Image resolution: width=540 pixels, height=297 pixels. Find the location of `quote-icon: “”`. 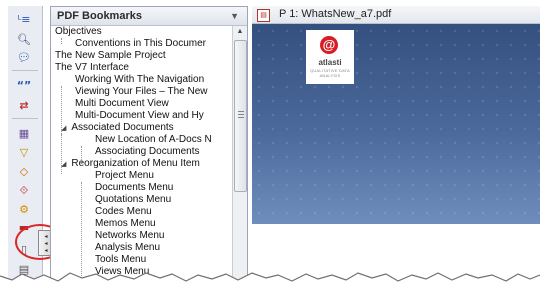

quote-icon: “” is located at coordinates (24, 85).